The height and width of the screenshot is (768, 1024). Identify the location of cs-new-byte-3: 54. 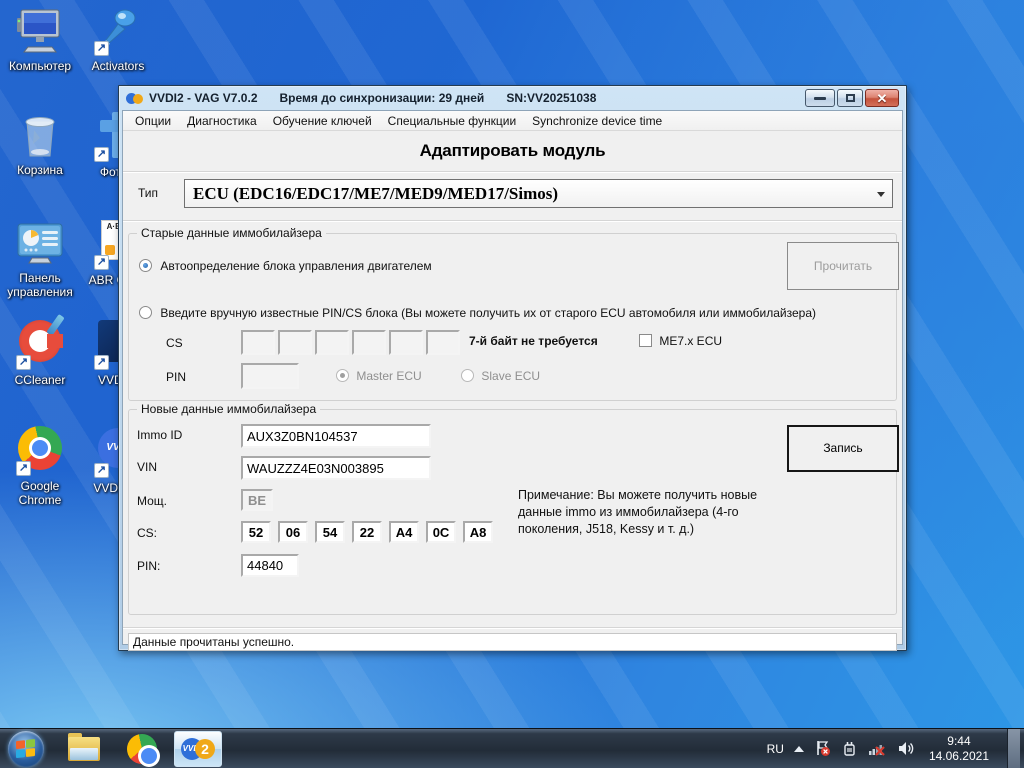
(330, 532).